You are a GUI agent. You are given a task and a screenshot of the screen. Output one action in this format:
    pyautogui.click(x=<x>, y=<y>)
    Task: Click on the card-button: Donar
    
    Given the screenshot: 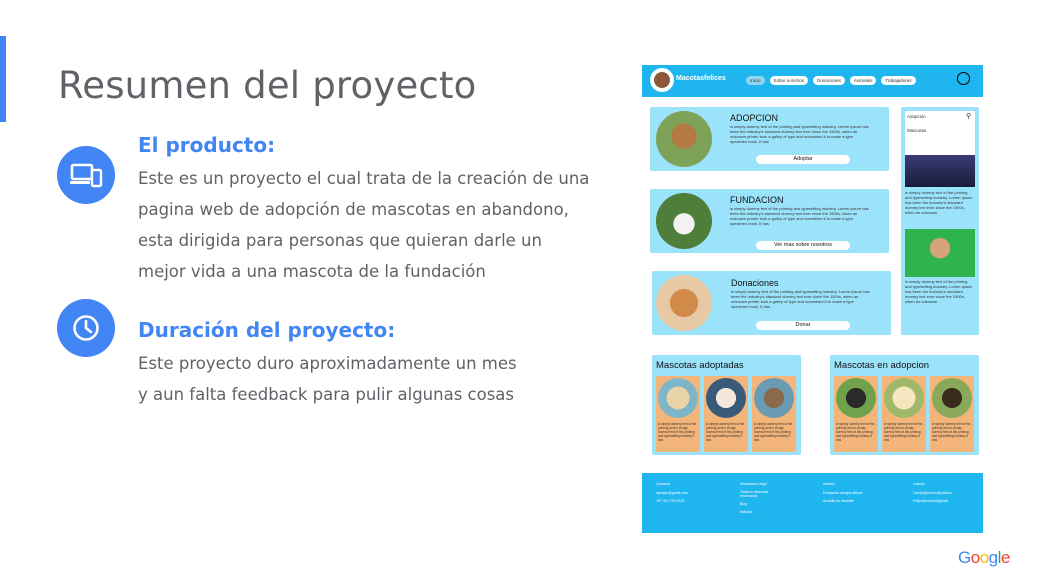 What is the action you would take?
    pyautogui.click(x=803, y=325)
    